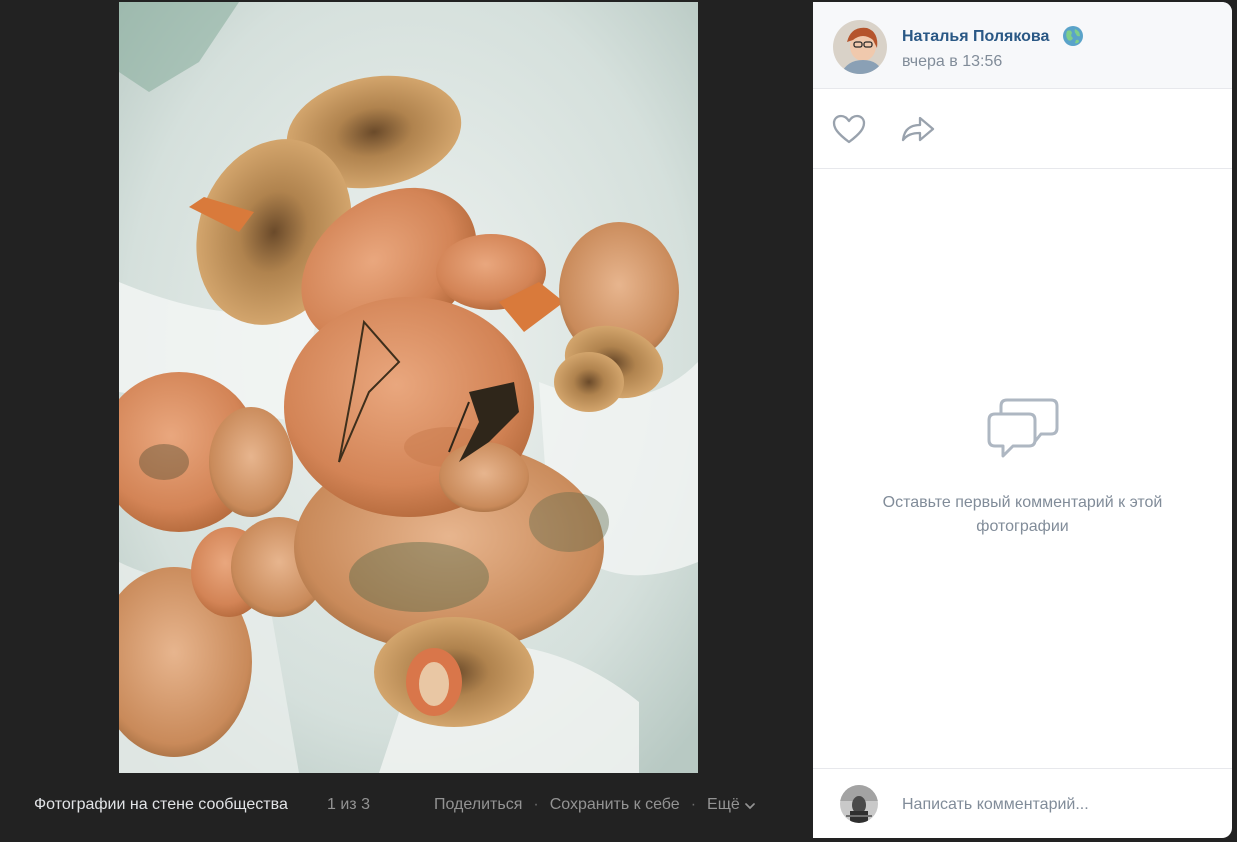 This screenshot has height=842, width=1237. Describe the element at coordinates (161, 805) in the screenshot. I see `album-title-link: Фотографии на стене сообщества` at that location.